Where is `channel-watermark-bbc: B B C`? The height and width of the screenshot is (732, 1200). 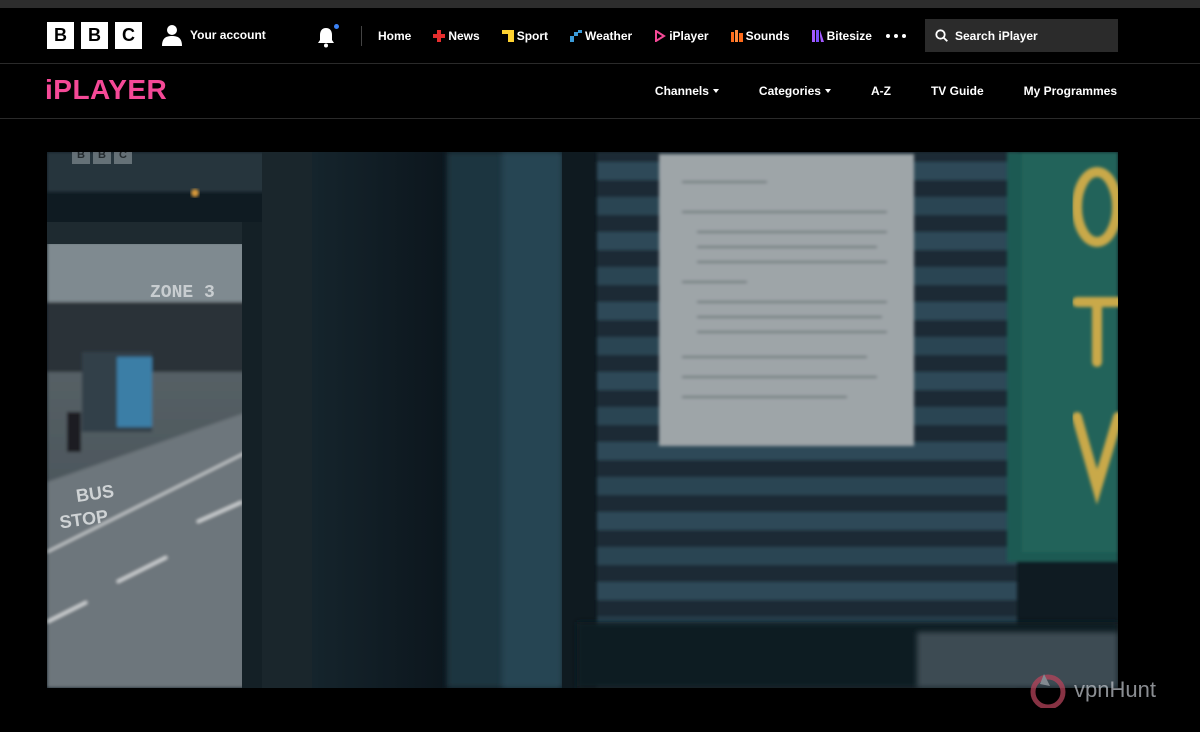 channel-watermark-bbc: B B C is located at coordinates (102, 158).